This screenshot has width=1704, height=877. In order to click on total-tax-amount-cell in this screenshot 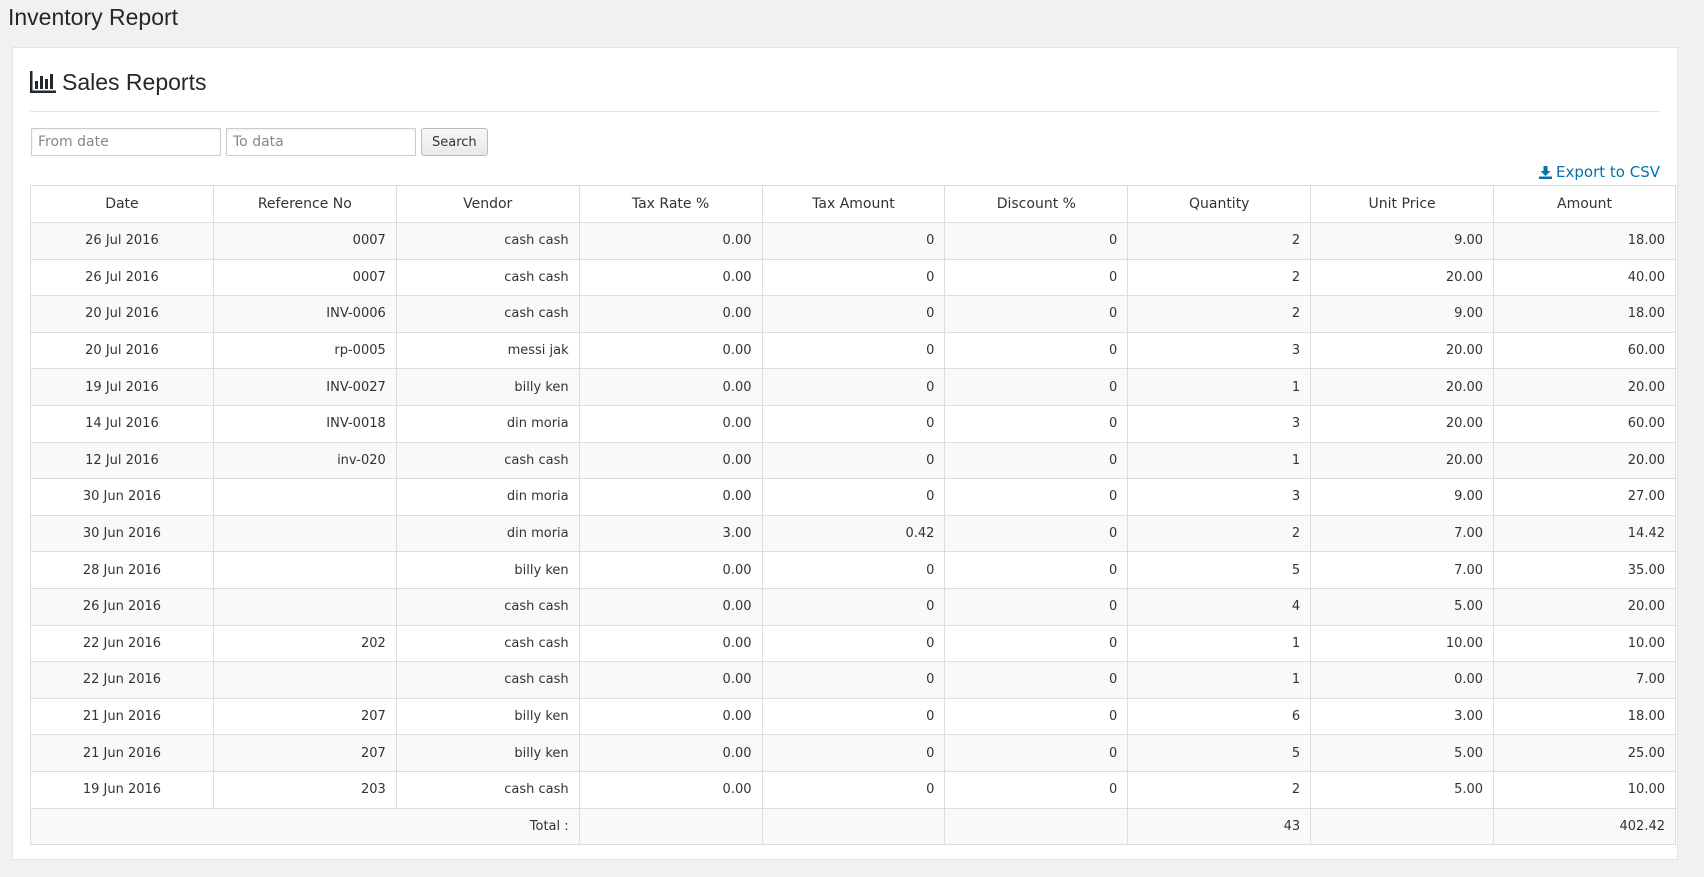, I will do `click(853, 826)`.